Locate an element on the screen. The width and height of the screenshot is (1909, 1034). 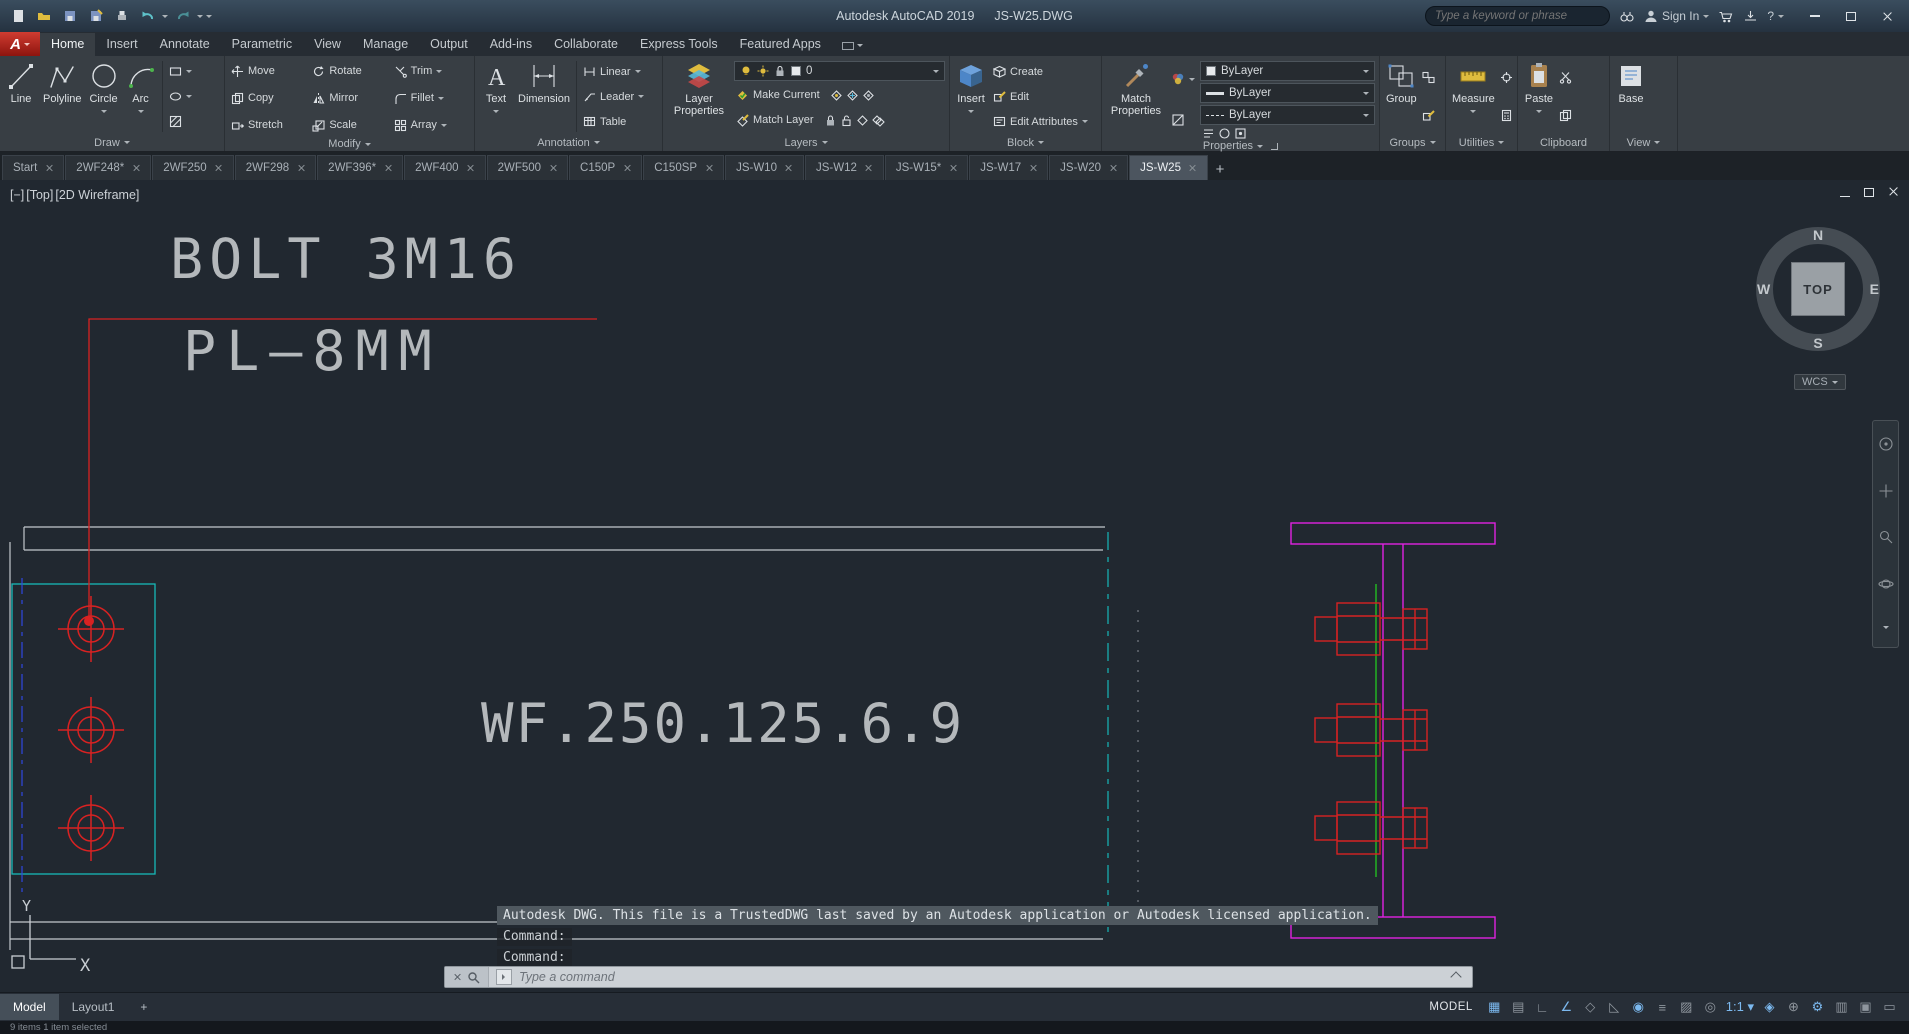
sign-in-menu: Sign In is located at coordinates (1677, 16).